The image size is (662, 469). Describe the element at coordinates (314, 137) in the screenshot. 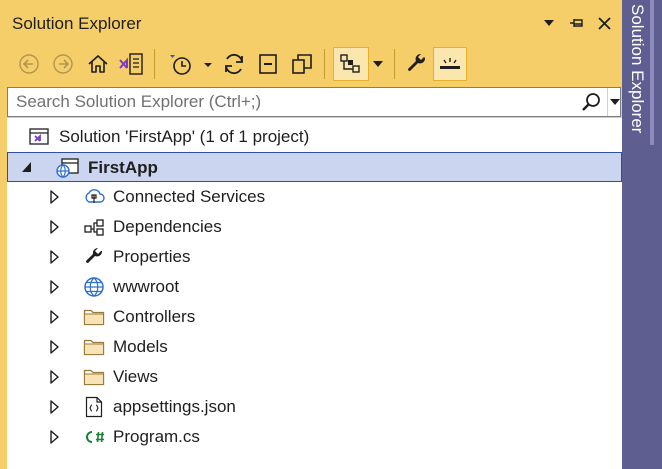

I see `solution-node: Solution 'FirstApp' (1 of 1 project)` at that location.